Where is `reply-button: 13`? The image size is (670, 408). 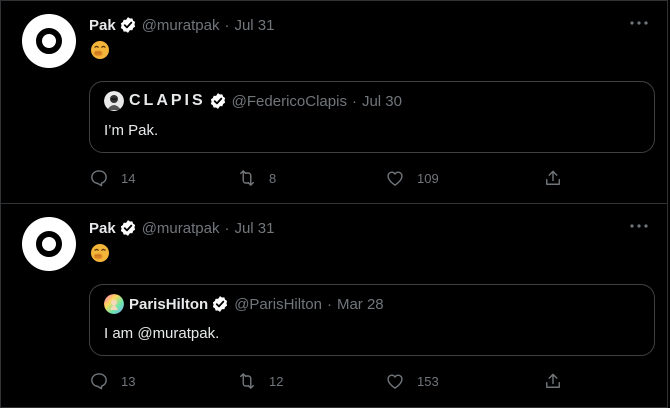 reply-button: 13 is located at coordinates (112, 381).